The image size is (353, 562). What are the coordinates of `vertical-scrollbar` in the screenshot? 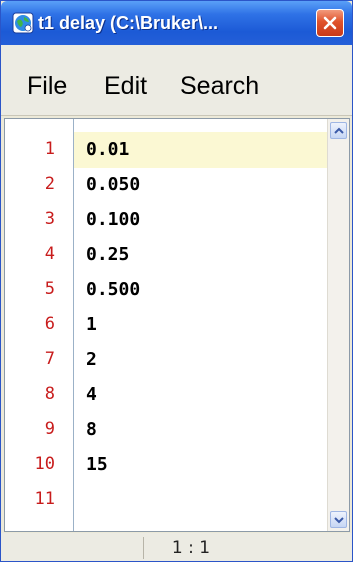 It's located at (338, 325).